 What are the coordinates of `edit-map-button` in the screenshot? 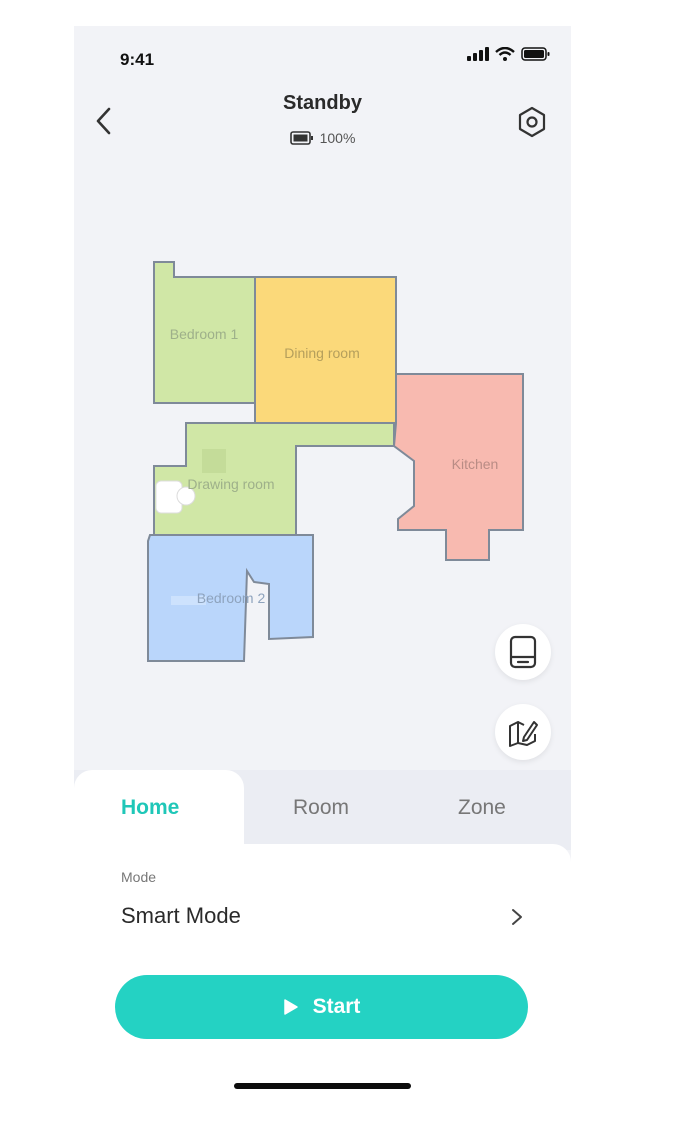 It's located at (523, 732).